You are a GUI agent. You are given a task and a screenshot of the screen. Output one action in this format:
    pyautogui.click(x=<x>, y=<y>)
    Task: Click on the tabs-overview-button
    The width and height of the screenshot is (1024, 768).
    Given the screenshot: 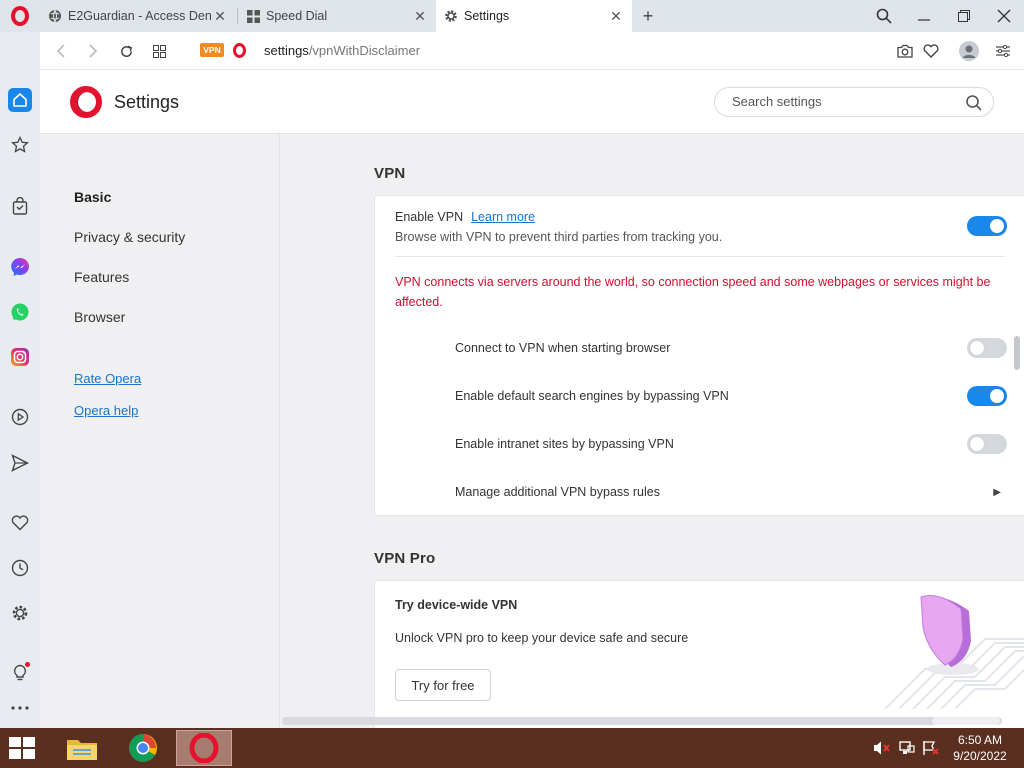 What is the action you would take?
    pyautogui.click(x=159, y=51)
    